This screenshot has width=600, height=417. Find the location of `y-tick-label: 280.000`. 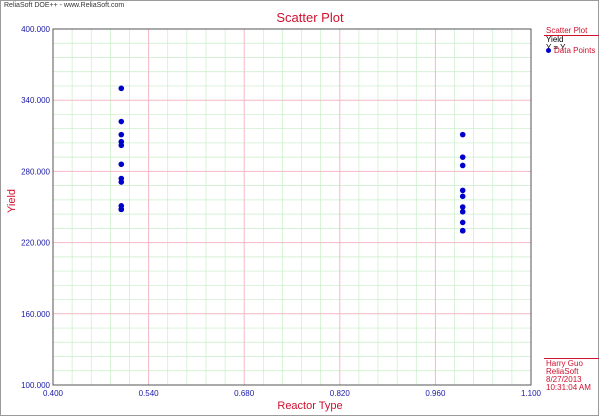

y-tick-label: 280.000 is located at coordinates (35, 171).